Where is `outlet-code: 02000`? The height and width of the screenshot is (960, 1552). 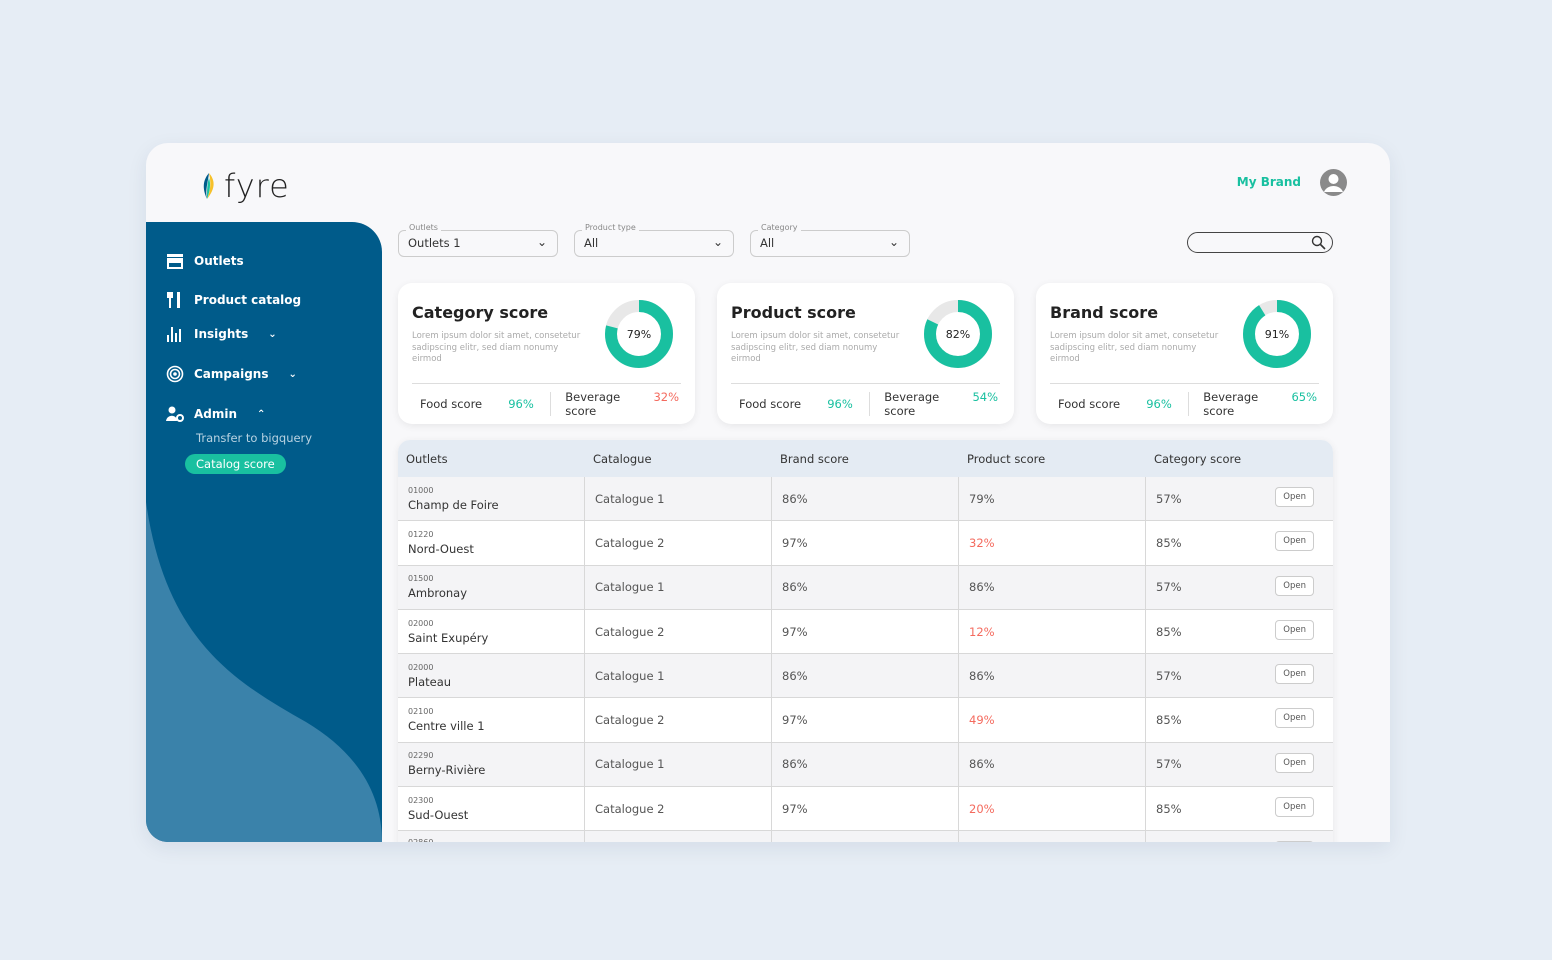
outlet-code: 02000 is located at coordinates (421, 667).